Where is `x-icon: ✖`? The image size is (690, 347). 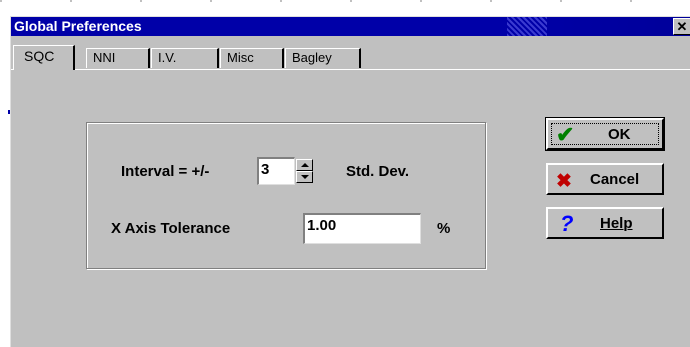
x-icon: ✖ is located at coordinates (564, 181).